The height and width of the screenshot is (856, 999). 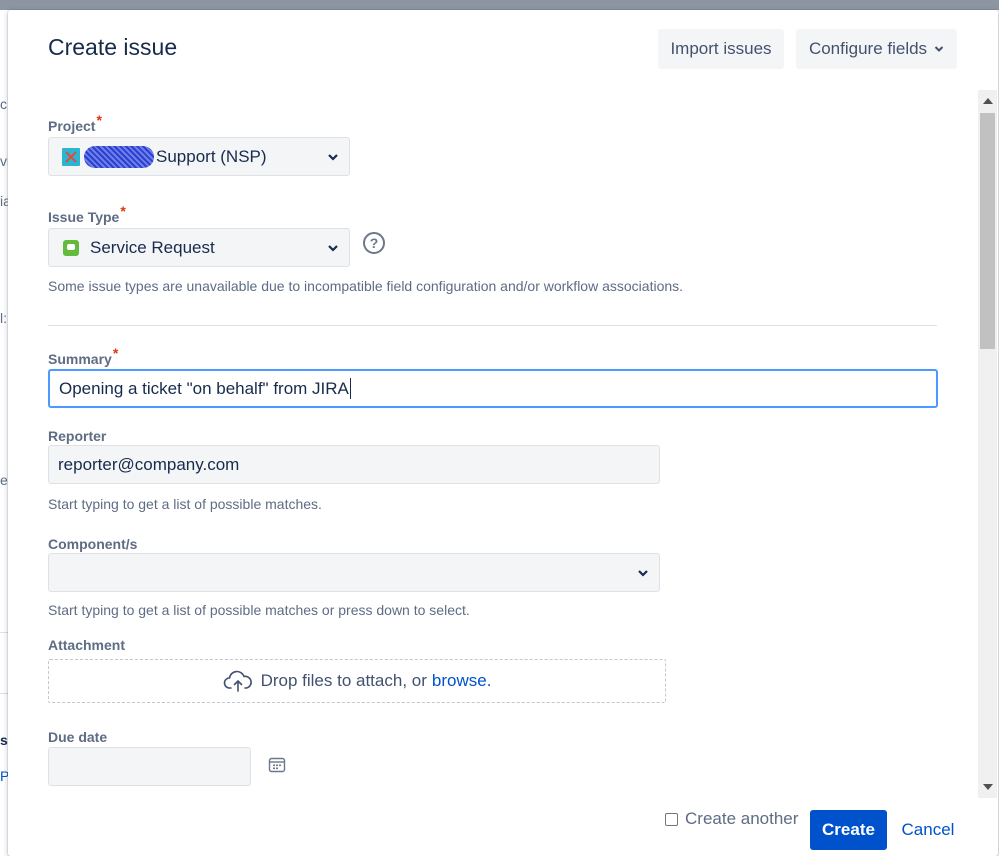 I want to click on cancel-button: Cancel, so click(x=928, y=830).